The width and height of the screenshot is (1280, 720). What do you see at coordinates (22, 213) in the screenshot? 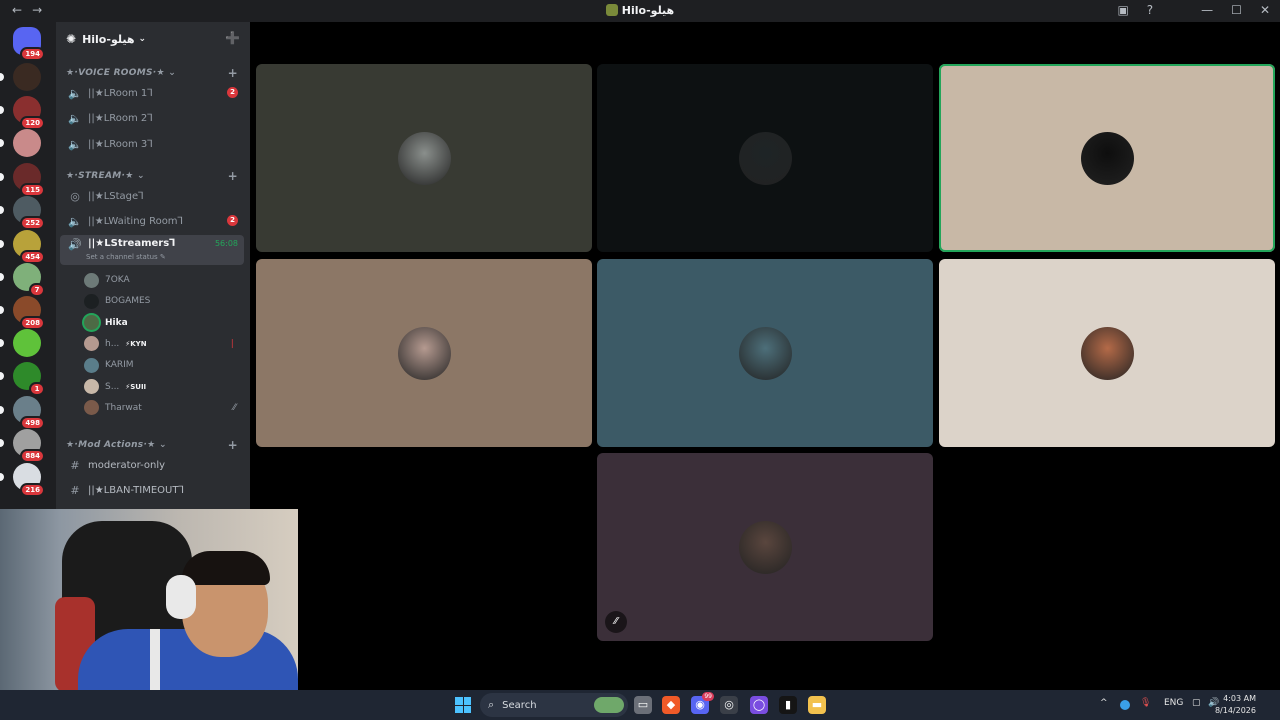
I see `server-icon-5: 252` at bounding box center [22, 213].